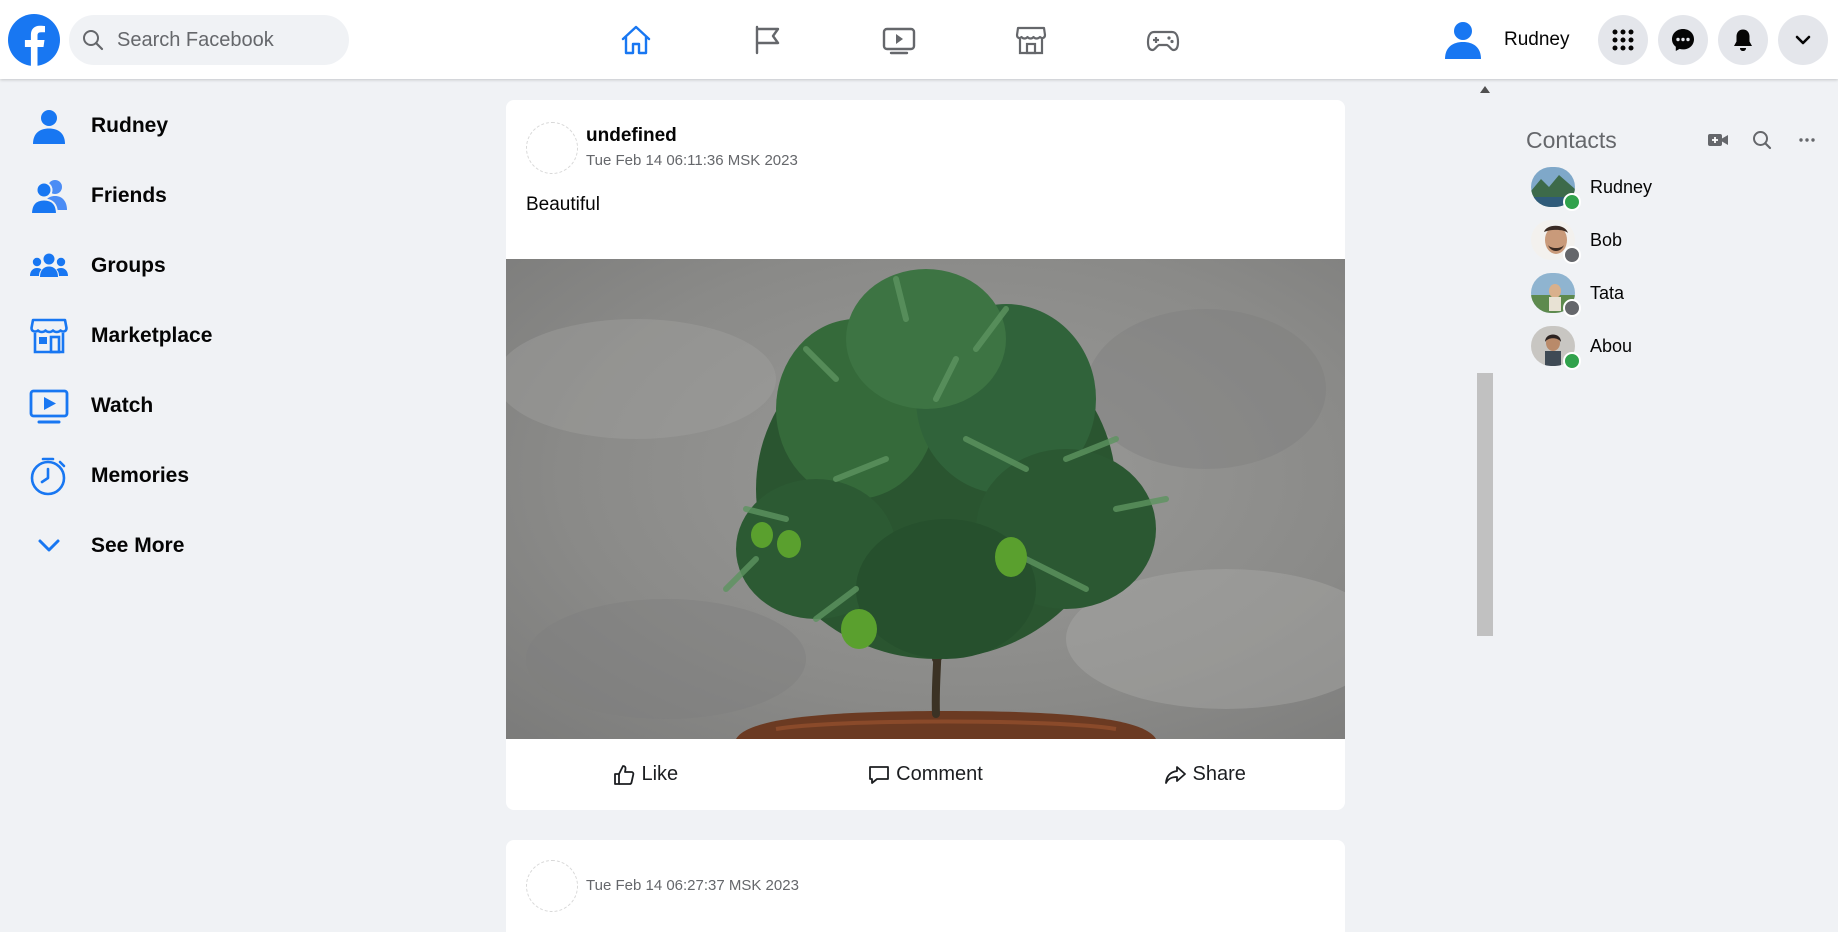 Image resolution: width=1838 pixels, height=932 pixels. I want to click on sidebar-item-marketplace: Marketplace, so click(120, 336).